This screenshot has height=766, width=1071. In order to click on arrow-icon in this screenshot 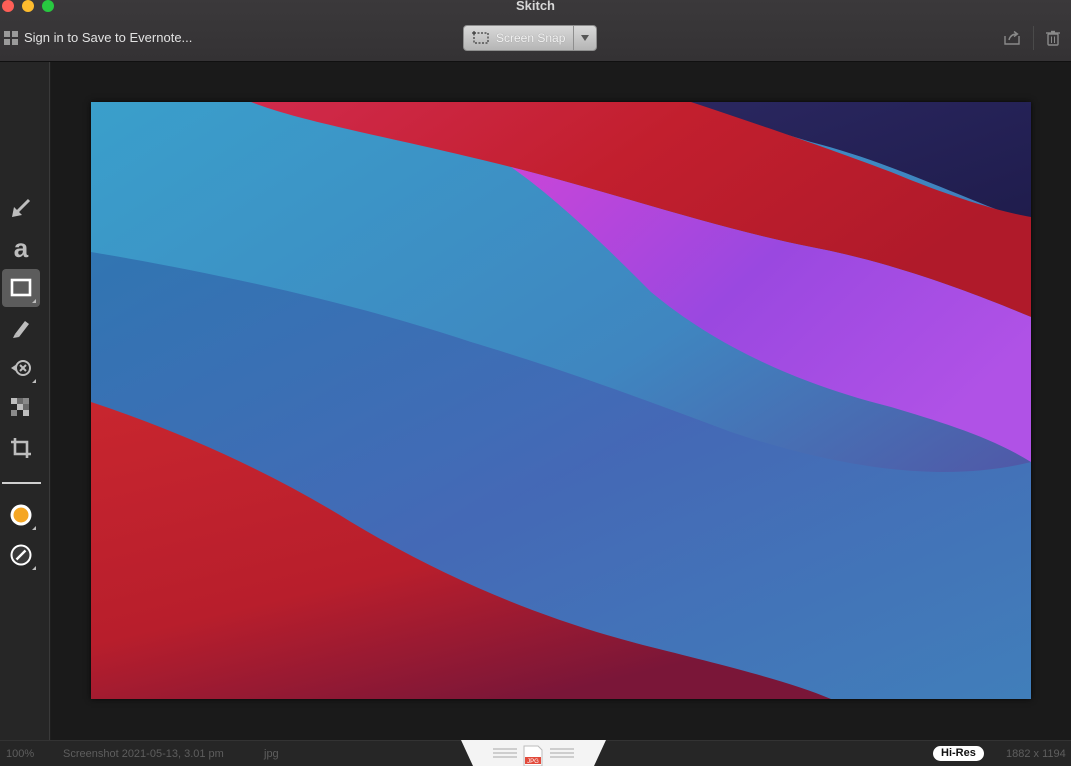, I will do `click(21, 207)`.